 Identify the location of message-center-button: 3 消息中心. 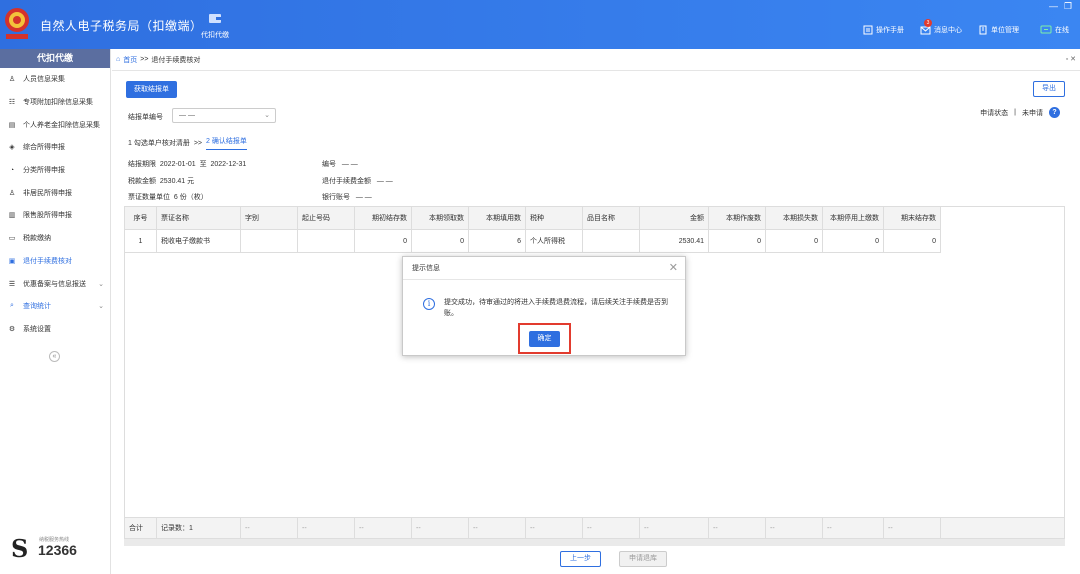
(941, 27).